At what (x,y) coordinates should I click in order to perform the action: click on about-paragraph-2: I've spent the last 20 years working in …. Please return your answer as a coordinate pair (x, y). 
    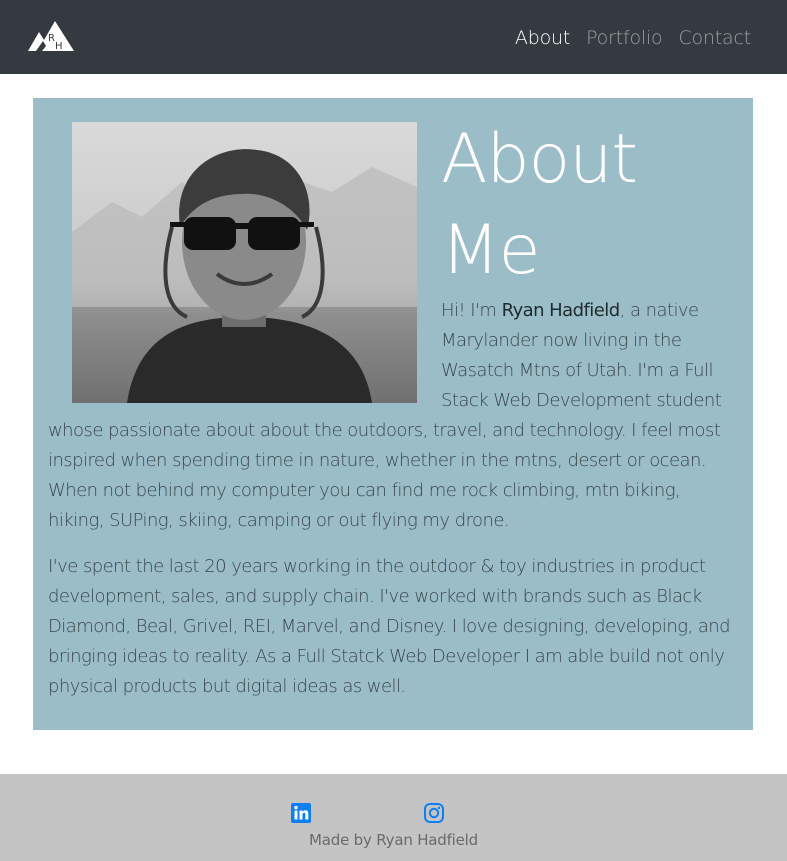
    Looking at the image, I should click on (389, 626).